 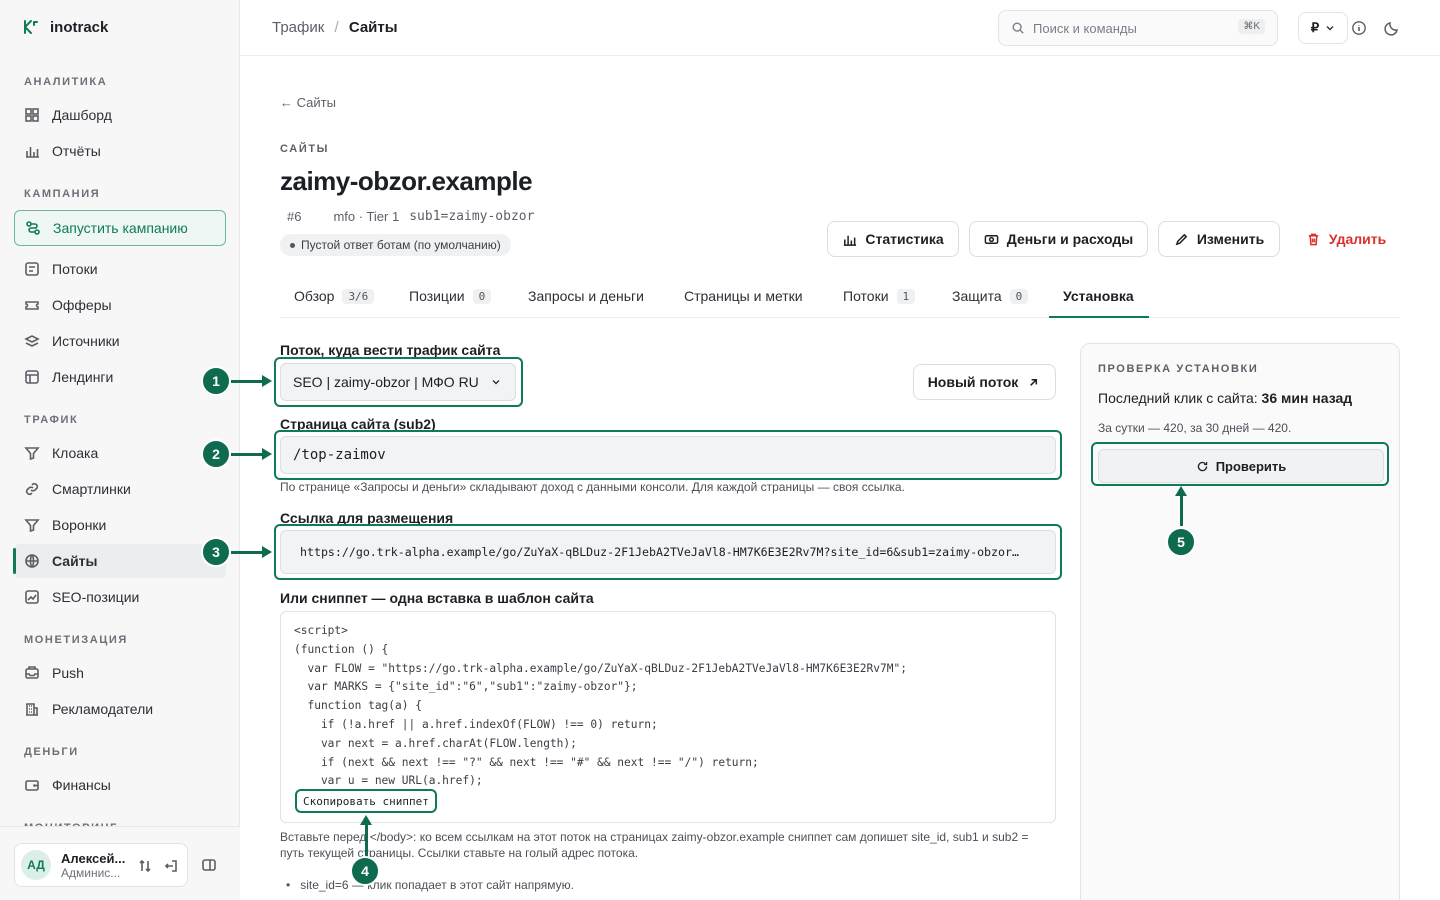 I want to click on sidebar-item-label: Финансы, so click(x=81, y=785).